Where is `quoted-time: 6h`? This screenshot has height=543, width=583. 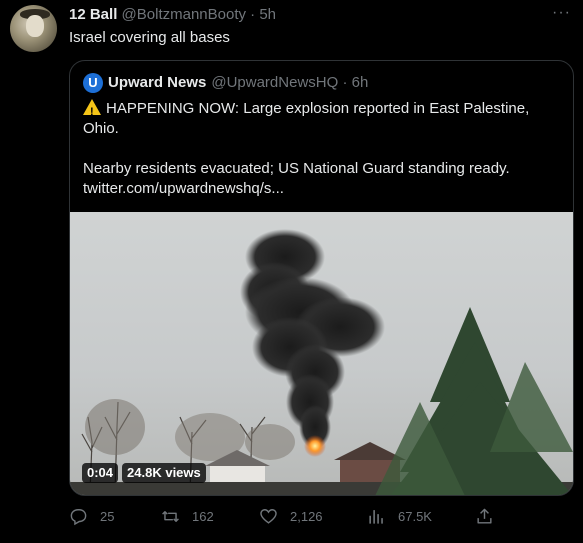 quoted-time: 6h is located at coordinates (360, 83).